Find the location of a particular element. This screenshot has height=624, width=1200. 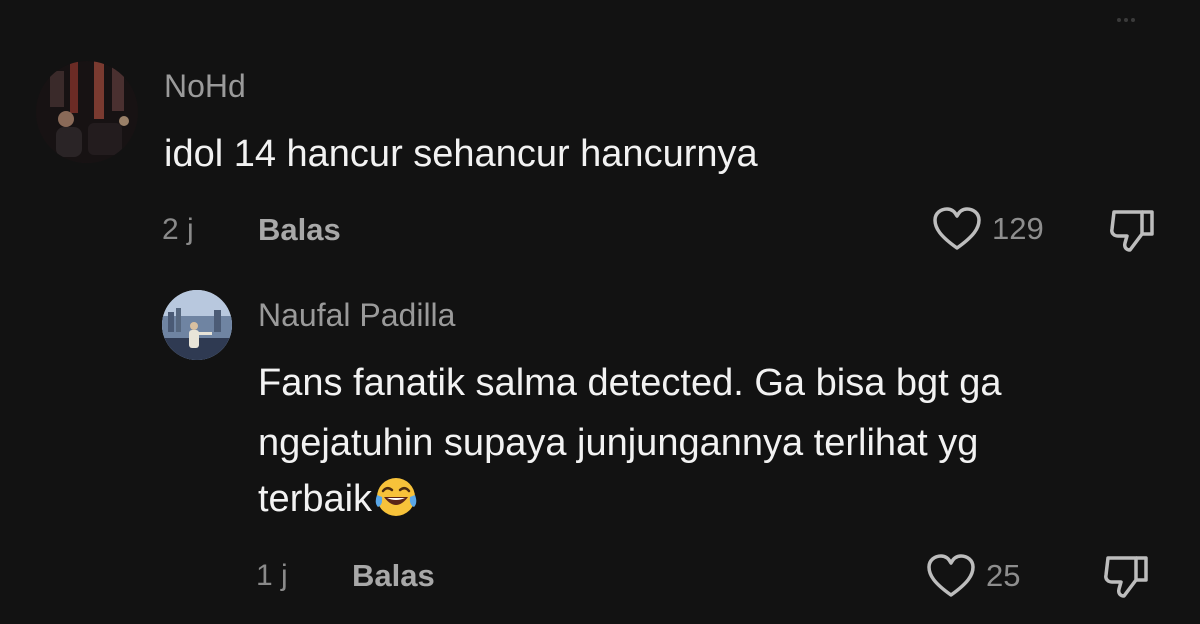

comment-username: NoHd is located at coordinates (205, 86).